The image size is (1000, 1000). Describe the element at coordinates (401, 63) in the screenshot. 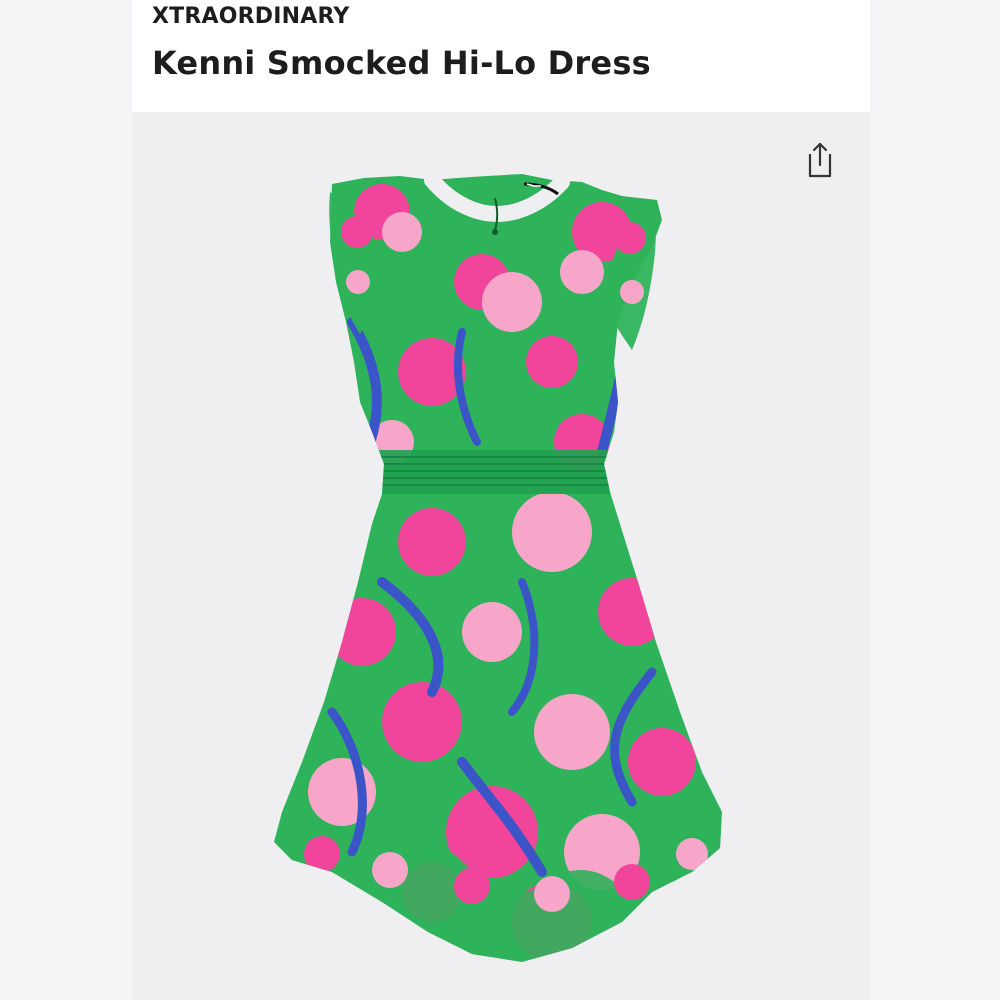

I see `product-title: Kenni Smocked Hi-Lo Dress` at that location.